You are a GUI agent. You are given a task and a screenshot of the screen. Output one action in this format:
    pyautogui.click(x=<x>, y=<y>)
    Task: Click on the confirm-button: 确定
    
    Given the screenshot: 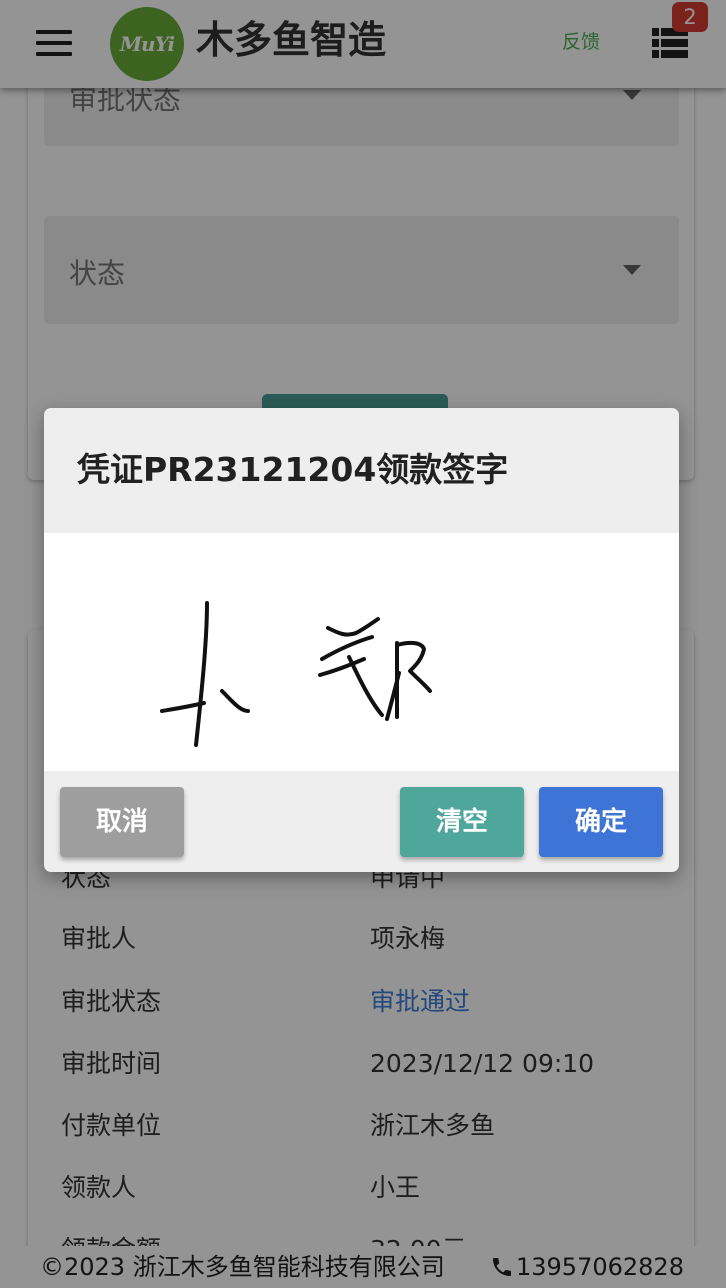 What is the action you would take?
    pyautogui.click(x=601, y=822)
    